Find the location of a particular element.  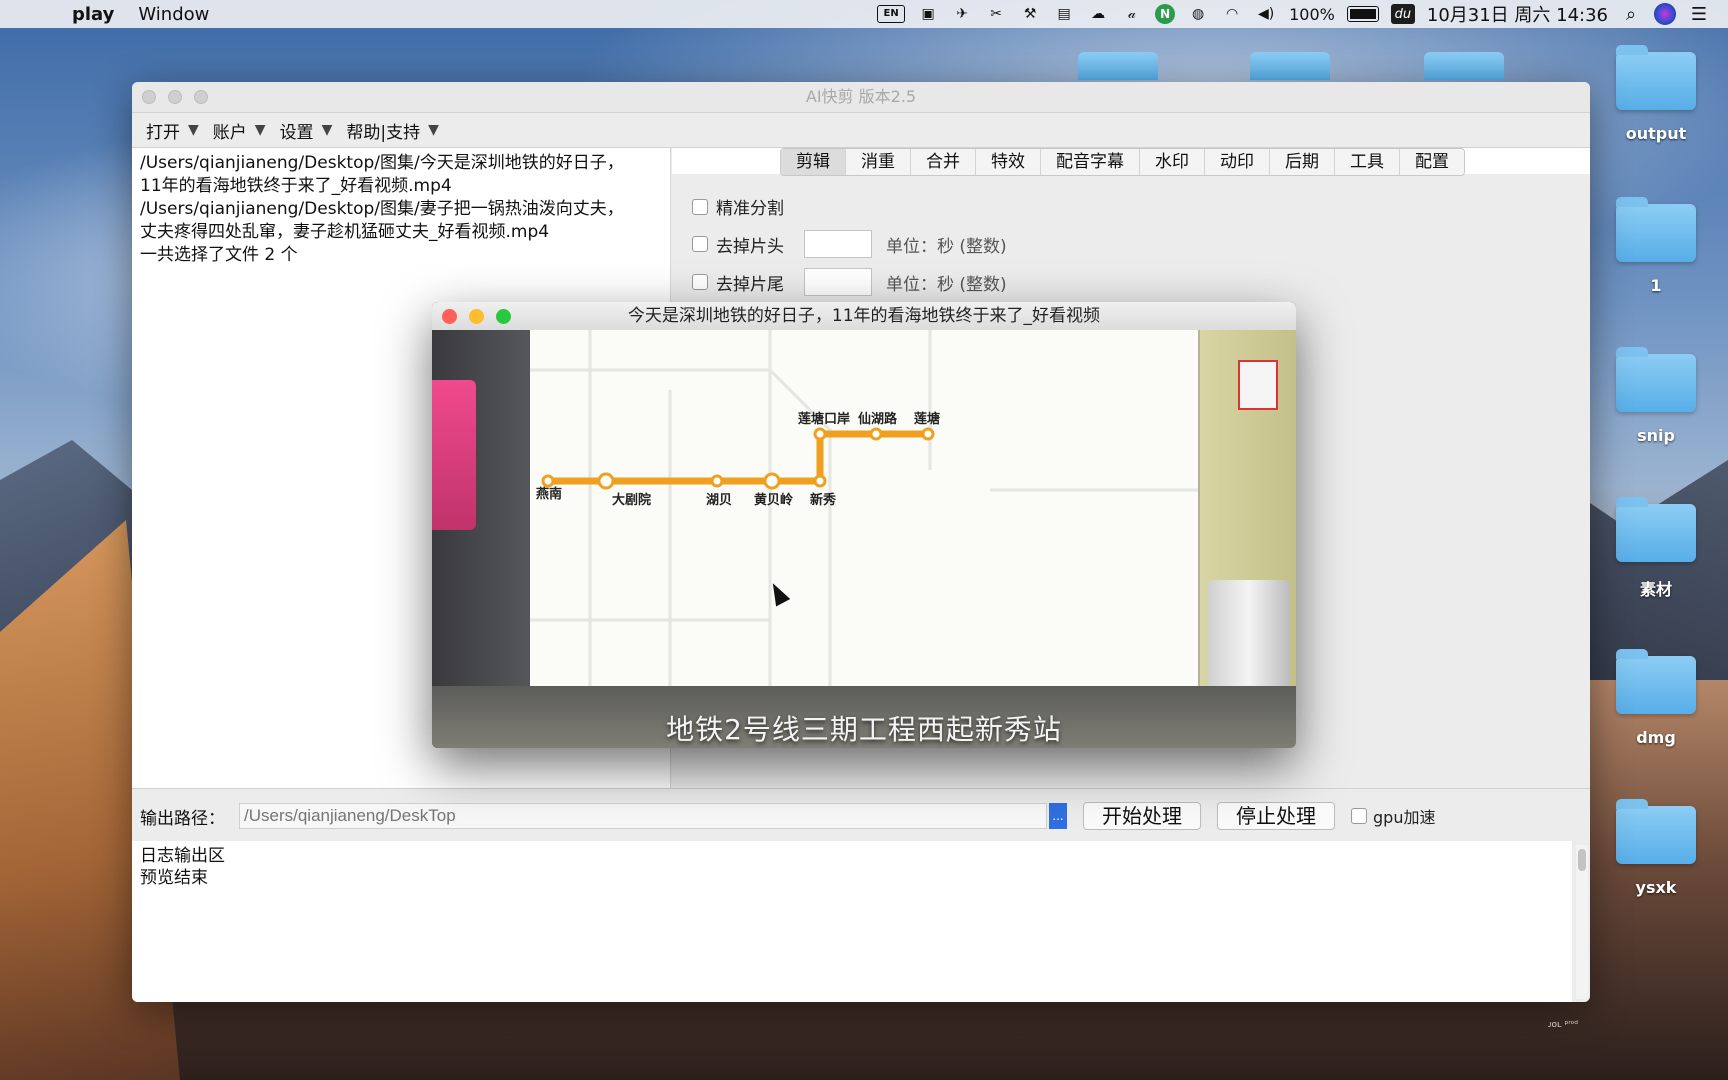

desktop-folder-sucai: 素材 is located at coordinates (1656, 548).